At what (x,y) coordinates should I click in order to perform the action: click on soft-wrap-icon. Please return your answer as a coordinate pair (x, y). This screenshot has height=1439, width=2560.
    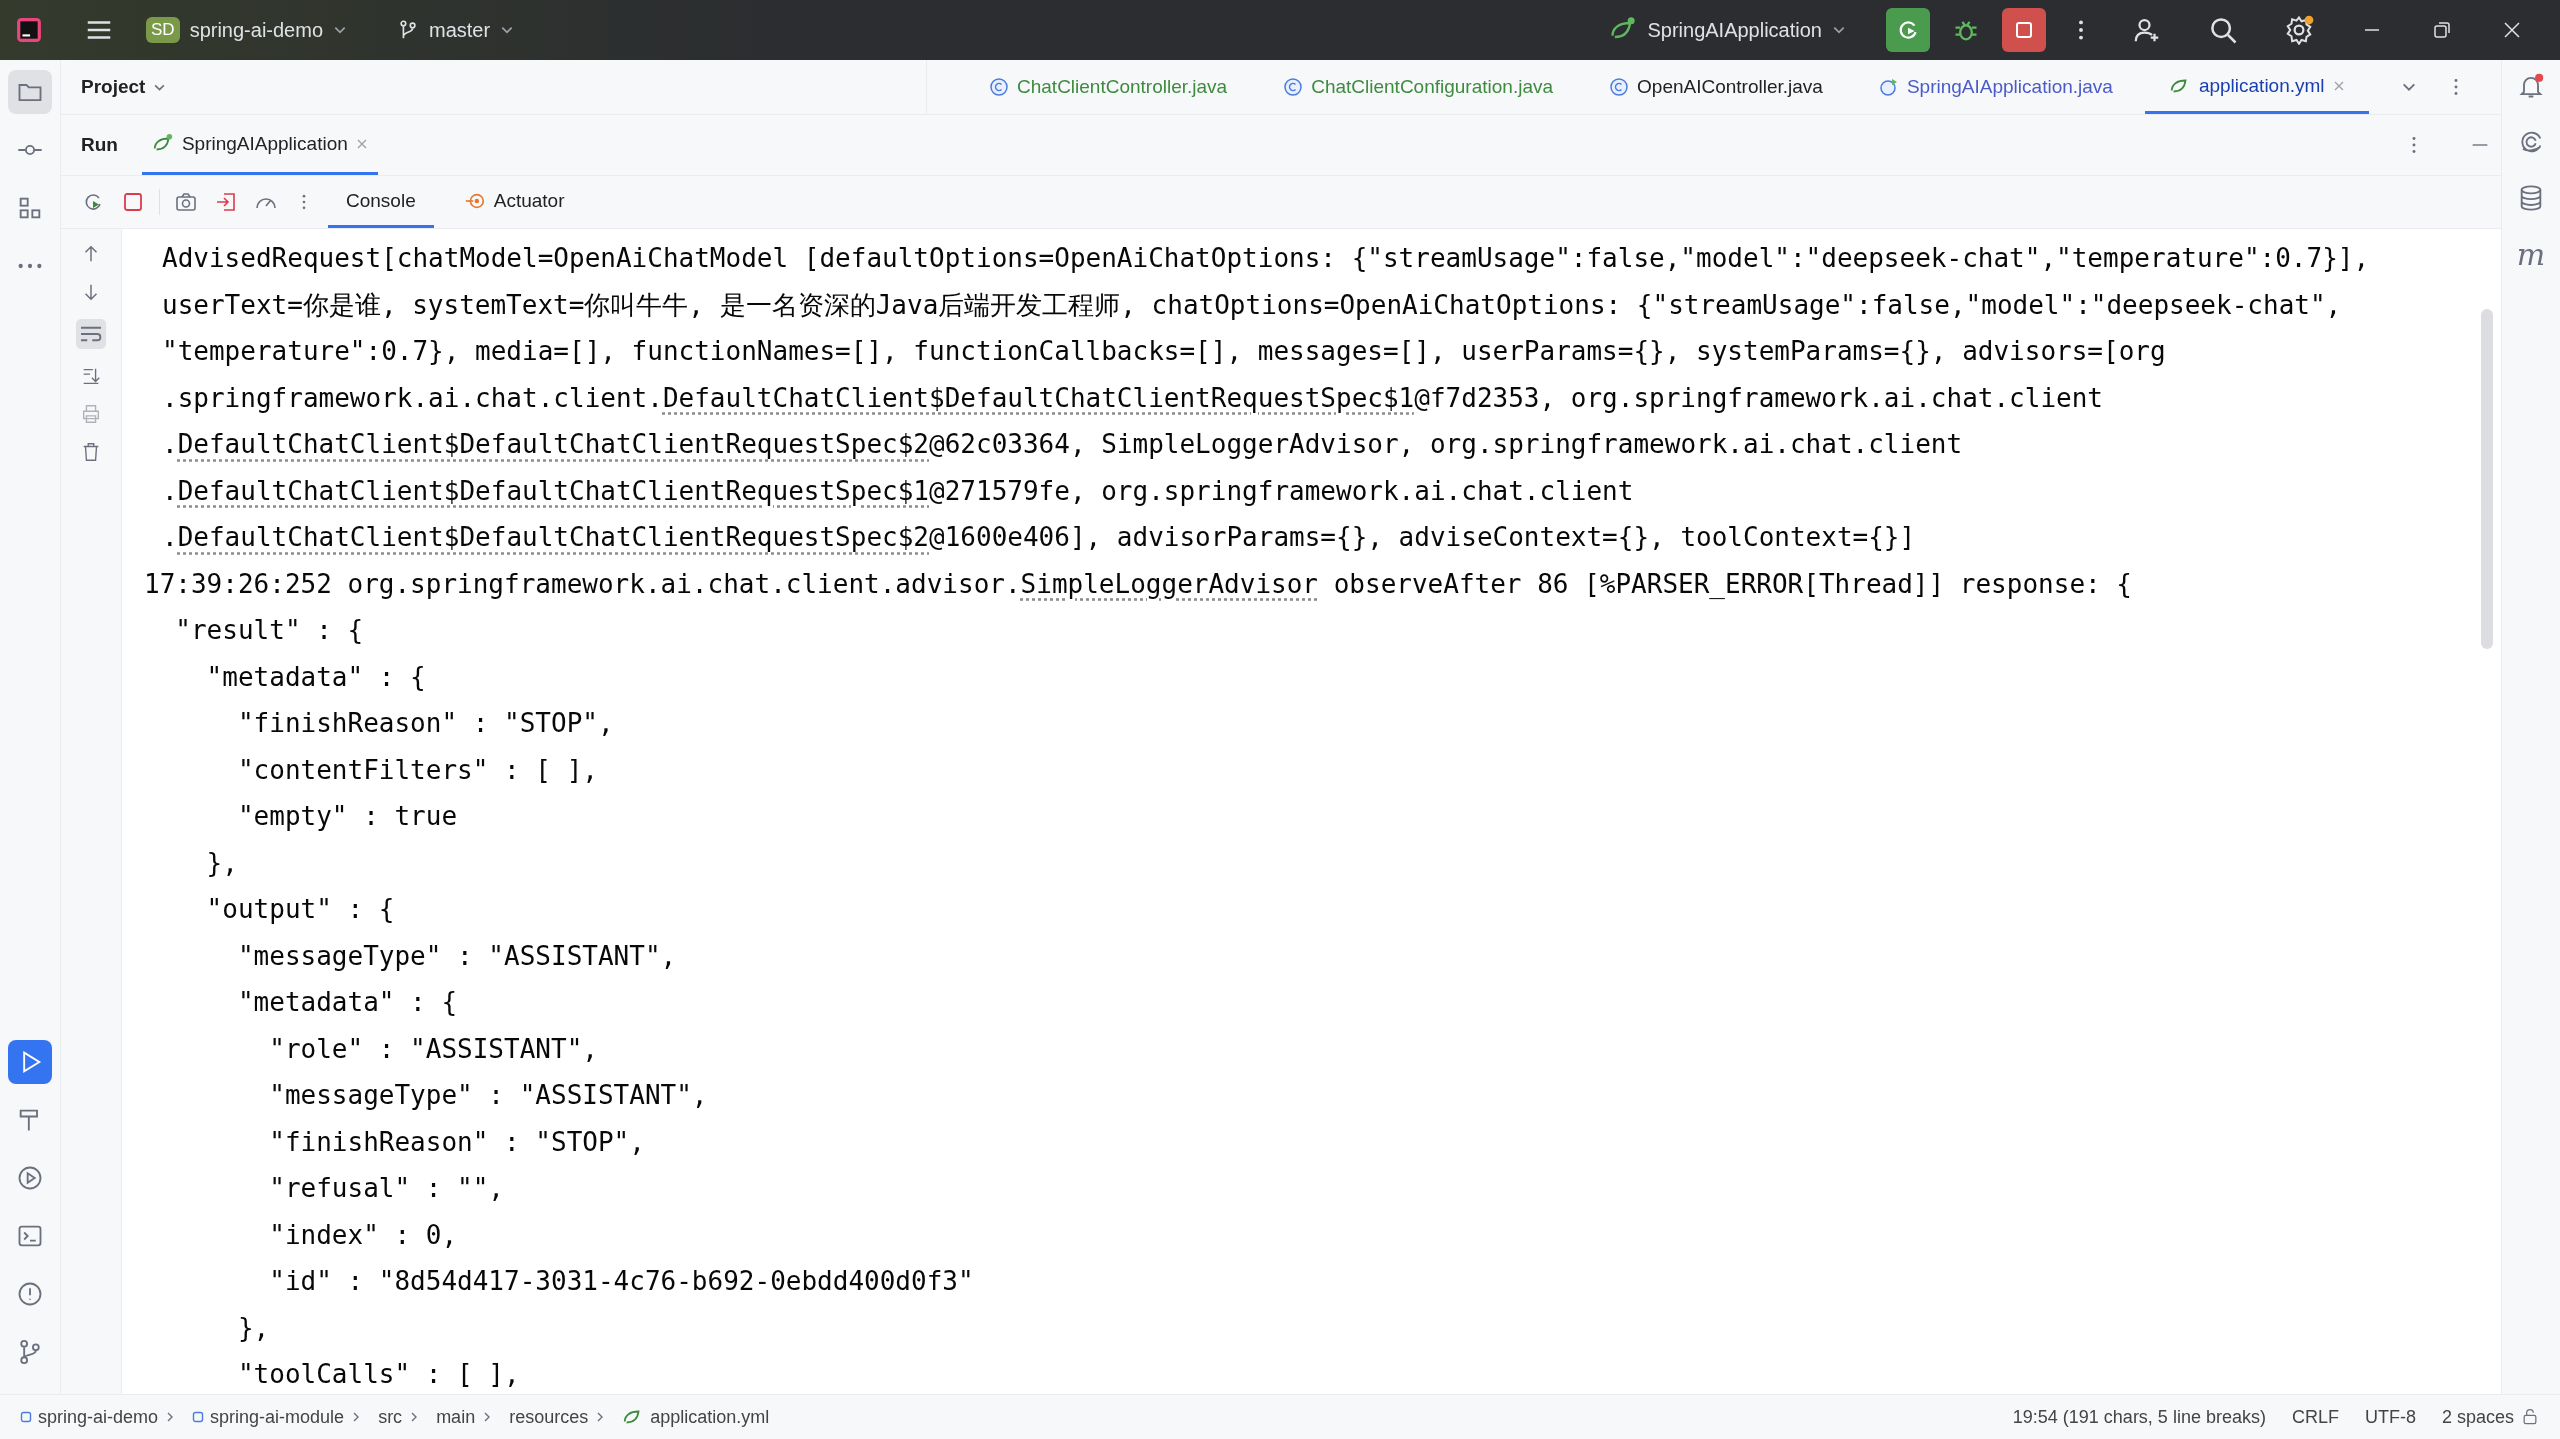
    Looking at the image, I should click on (91, 334).